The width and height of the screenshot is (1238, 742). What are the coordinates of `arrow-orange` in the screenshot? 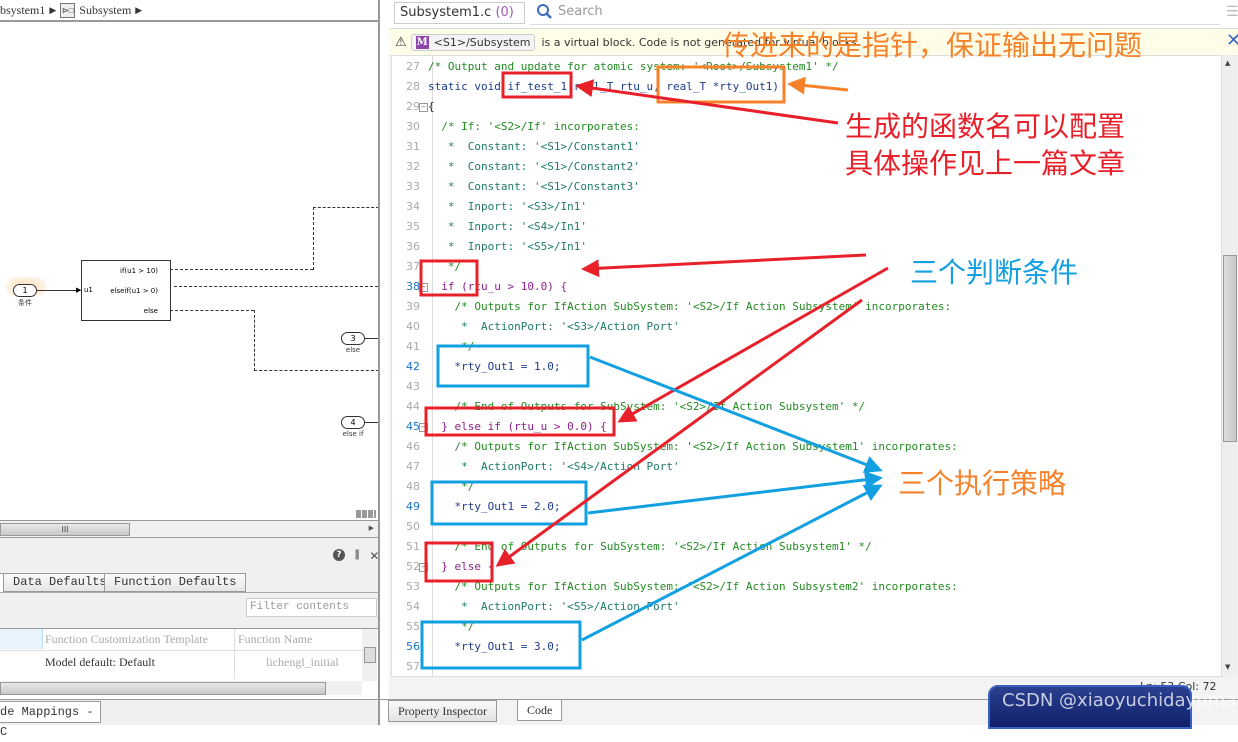 It's located at (818, 85).